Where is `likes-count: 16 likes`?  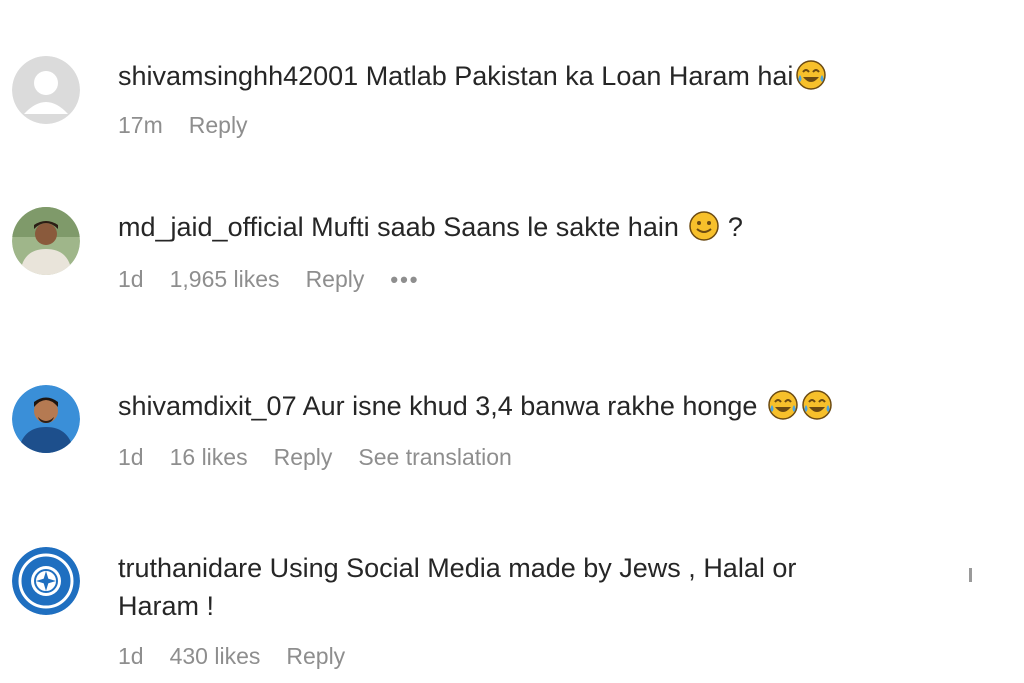
likes-count: 16 likes is located at coordinates (209, 457).